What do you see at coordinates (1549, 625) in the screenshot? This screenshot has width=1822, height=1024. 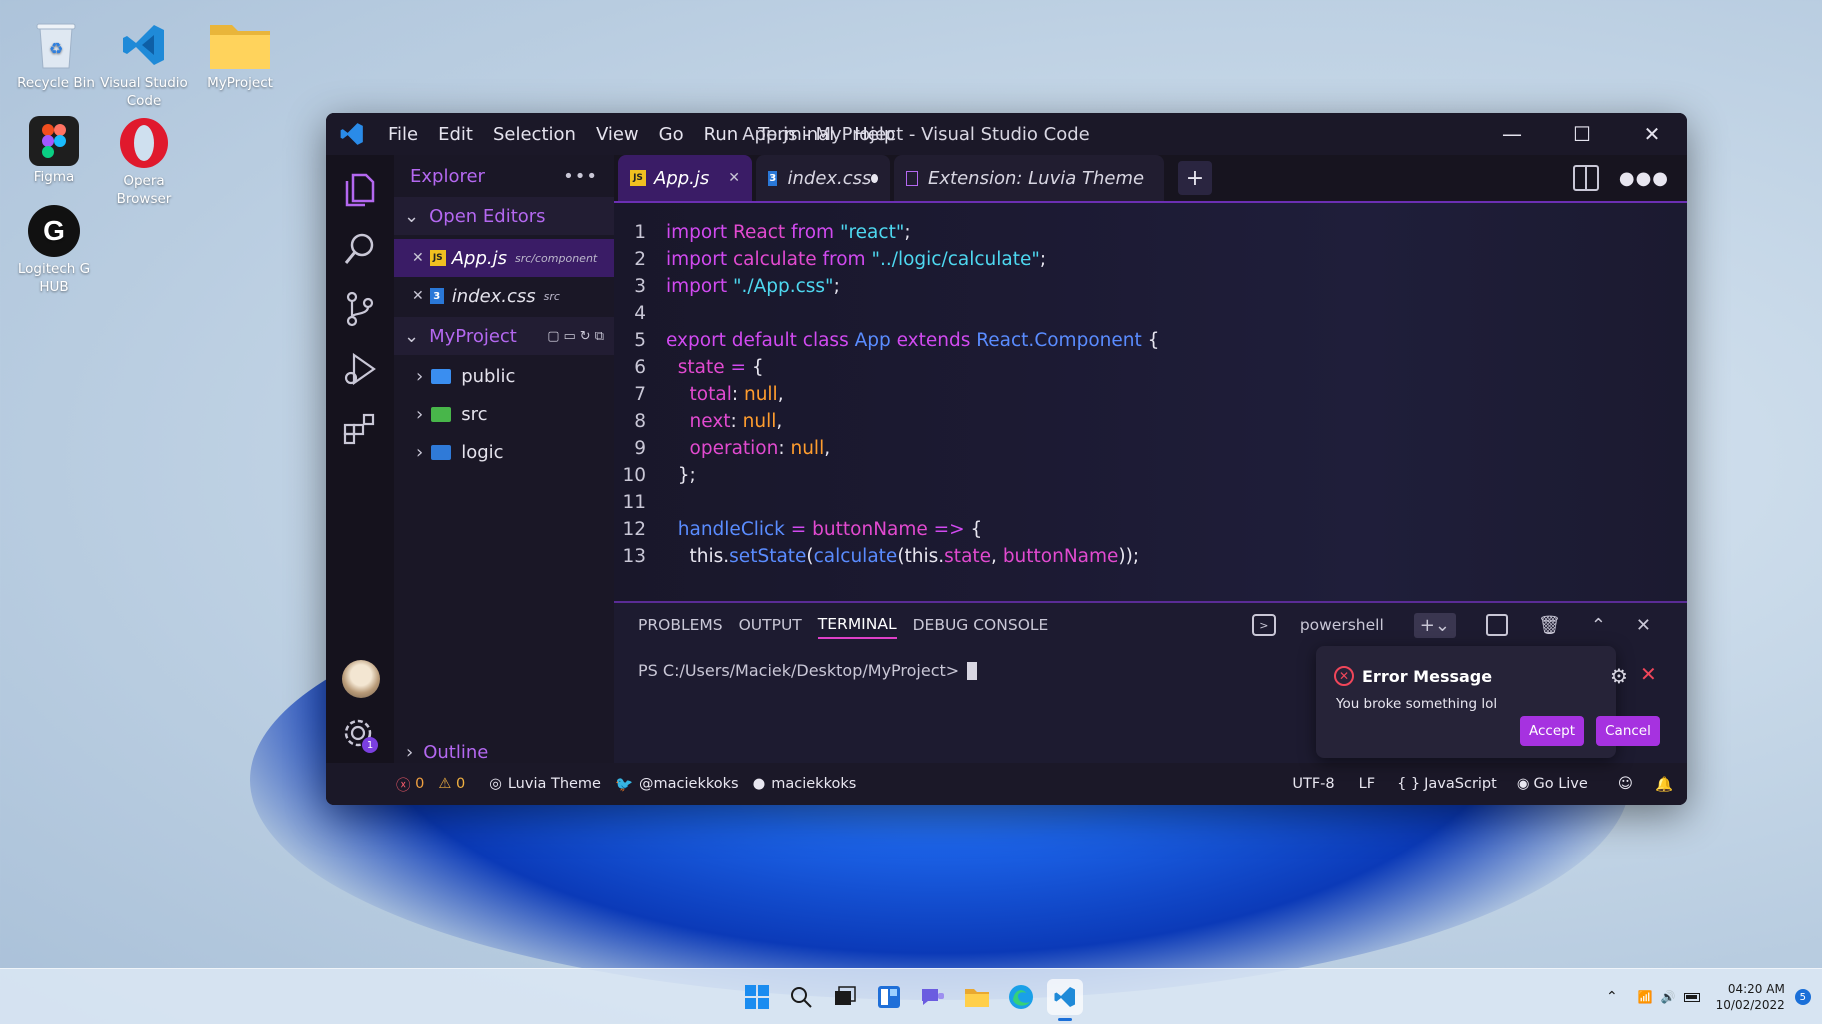 I see `trash-icon: 🗑` at bounding box center [1549, 625].